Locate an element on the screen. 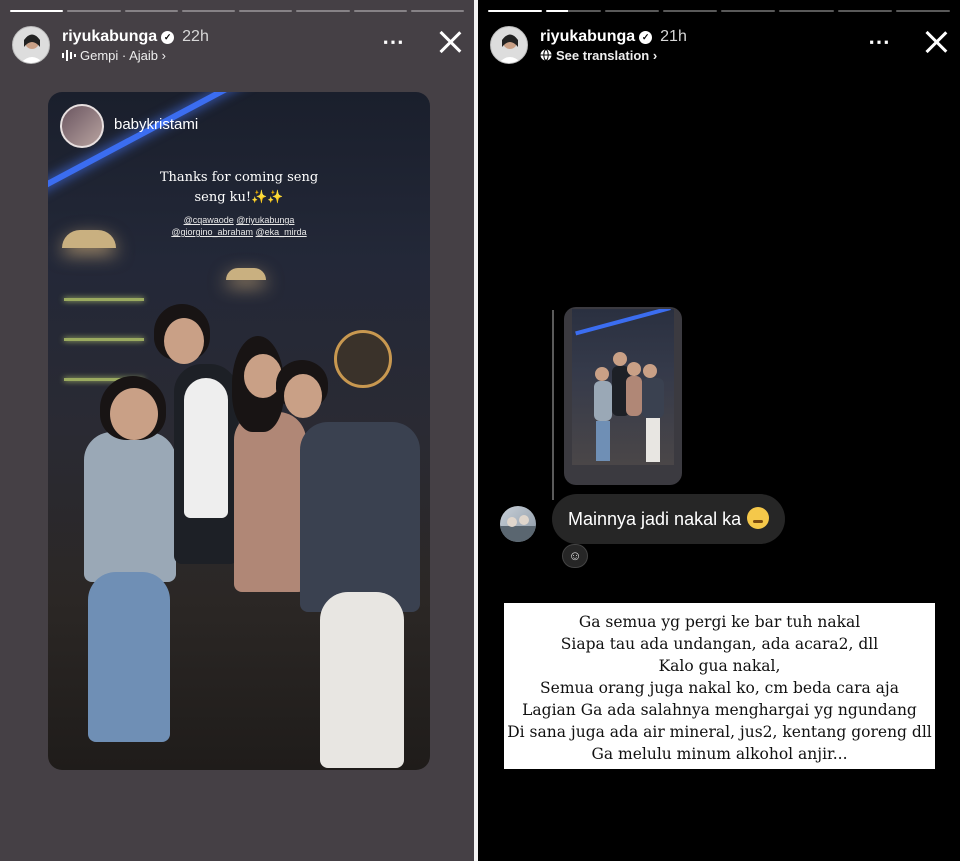  comment-text: Mainnya jadi nakal ka is located at coordinates (655, 519).